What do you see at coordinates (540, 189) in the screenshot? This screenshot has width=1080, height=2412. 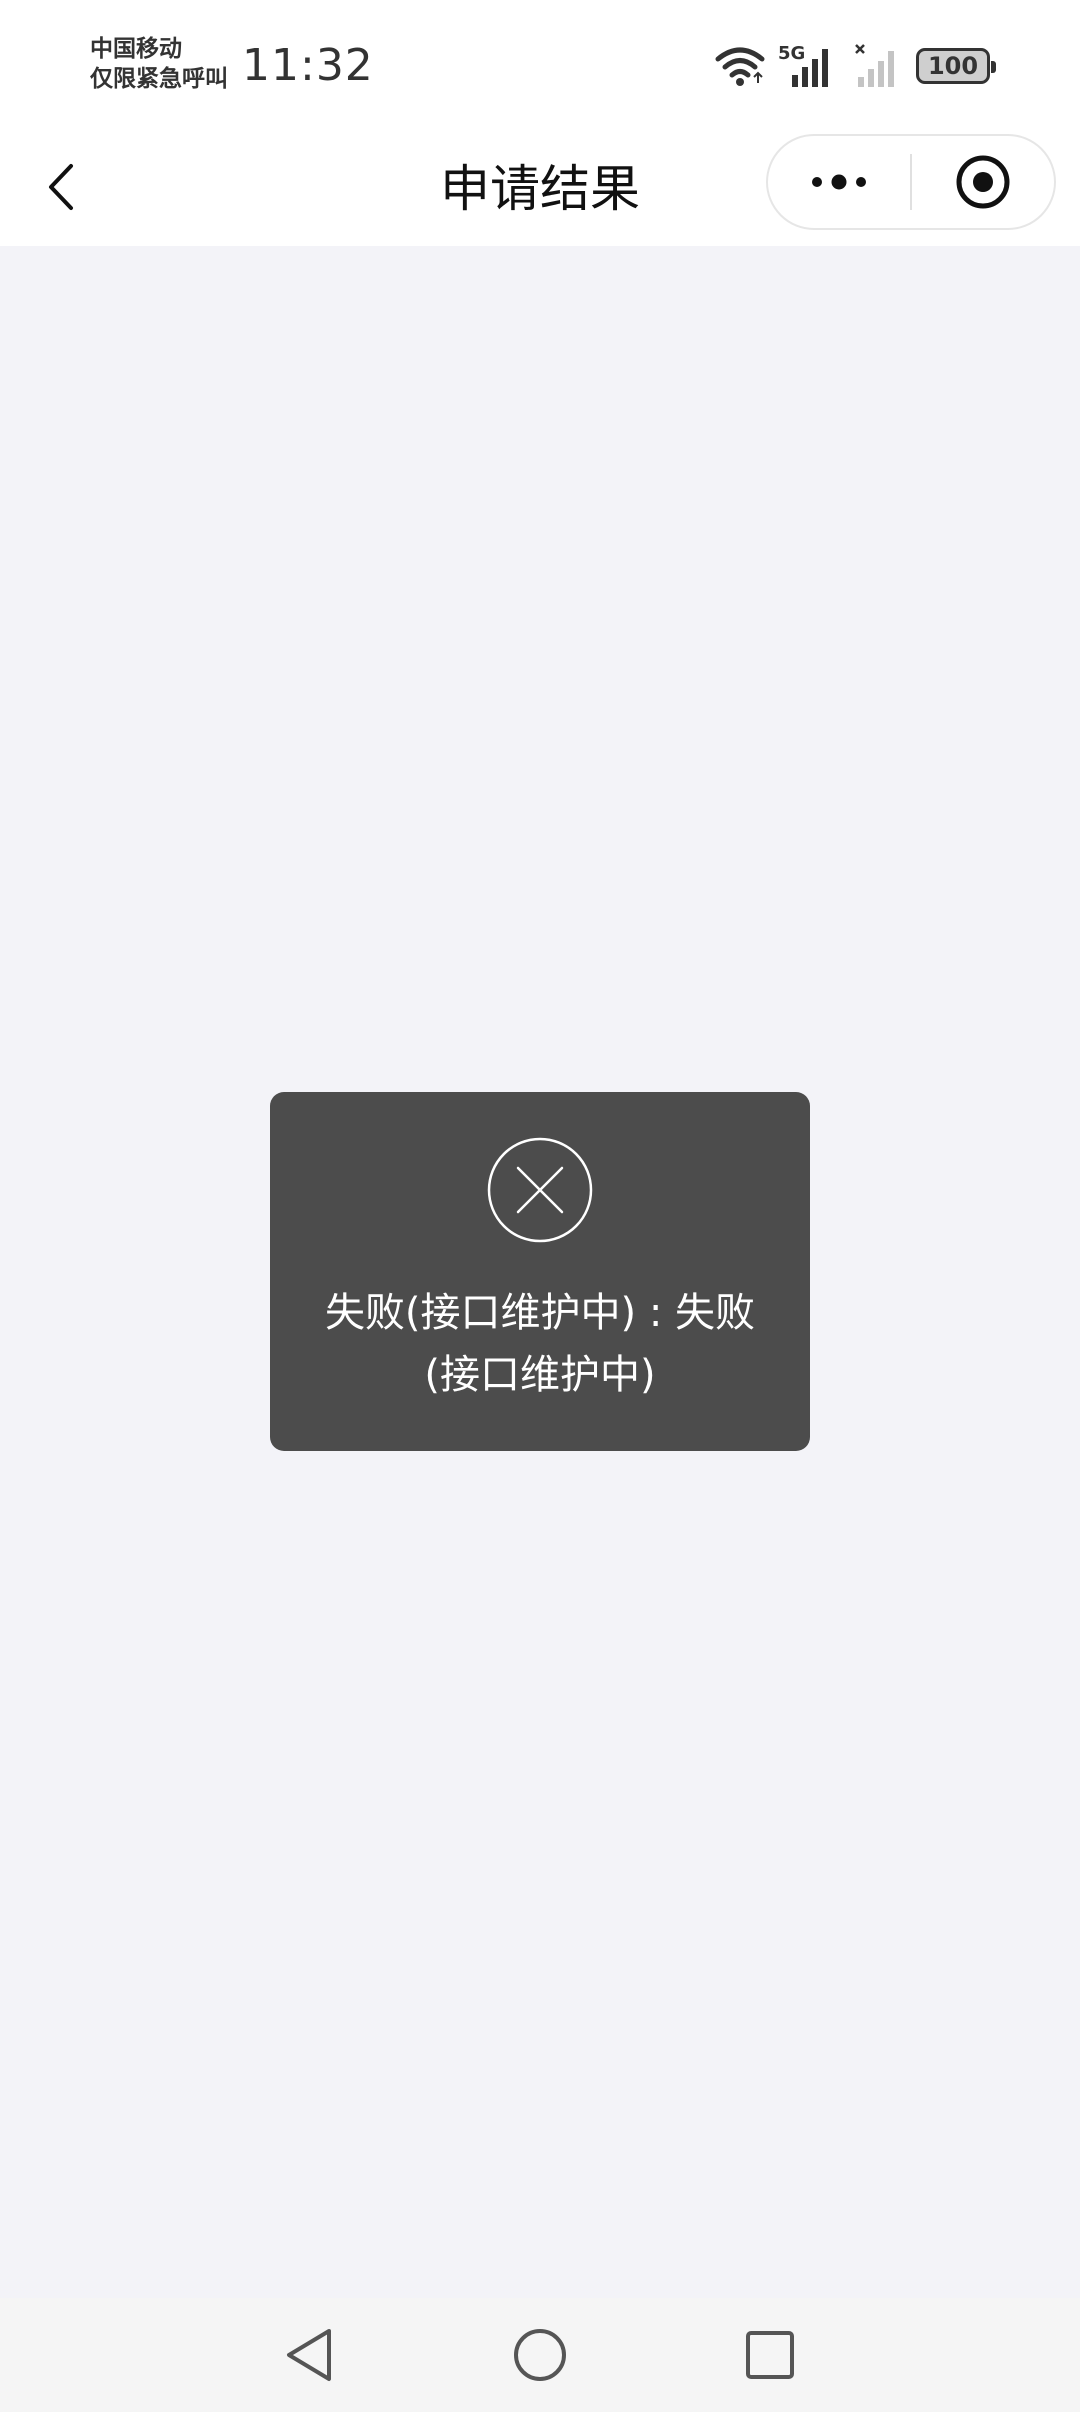 I see `navigation-bar: 申请结果` at bounding box center [540, 189].